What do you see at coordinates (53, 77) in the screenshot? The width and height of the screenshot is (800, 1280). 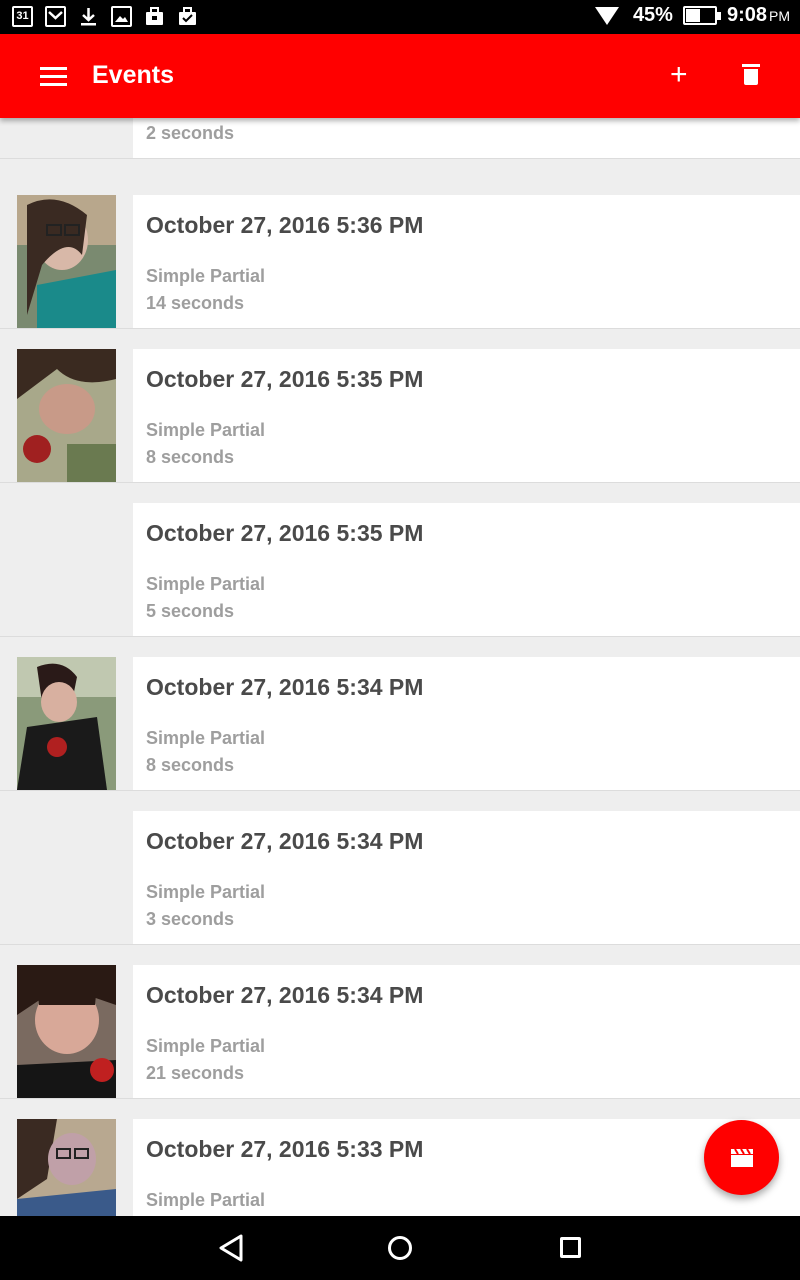 I see `menu-icon` at bounding box center [53, 77].